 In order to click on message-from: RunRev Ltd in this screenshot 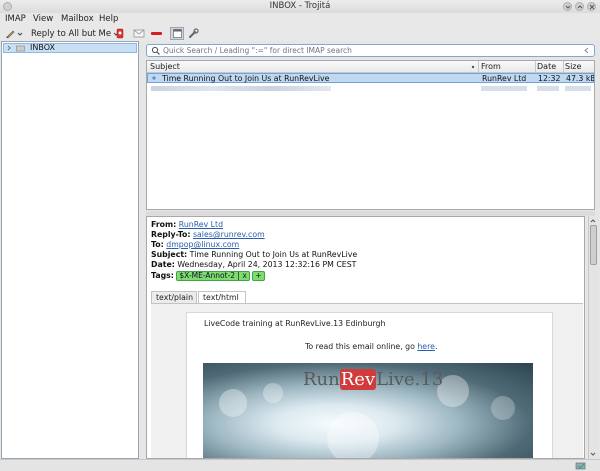, I will do `click(504, 78)`.